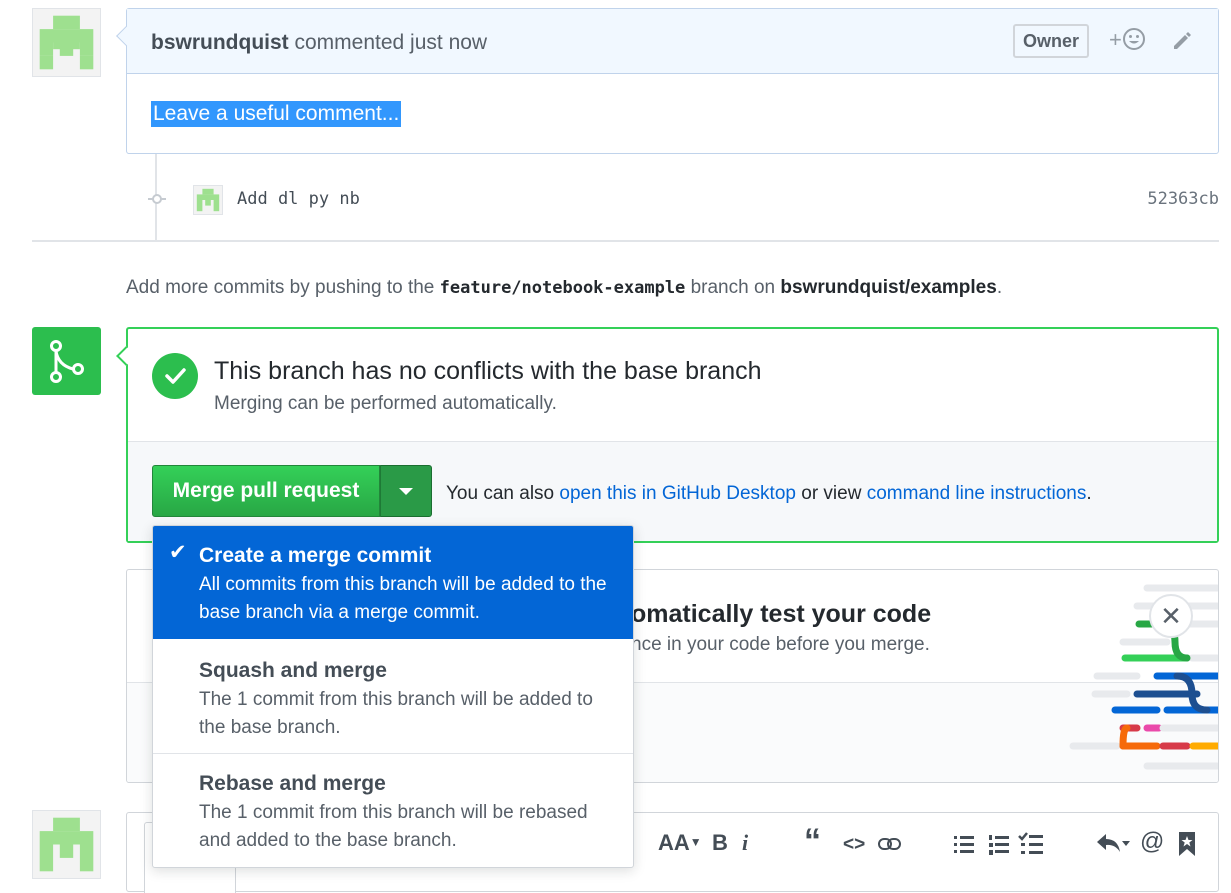 The height and width of the screenshot is (893, 1231). Describe the element at coordinates (1182, 41) in the screenshot. I see `pencil-icon` at that location.